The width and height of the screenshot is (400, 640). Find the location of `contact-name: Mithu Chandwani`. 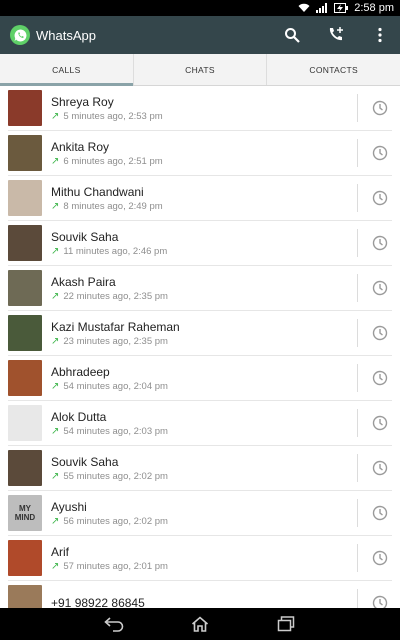

contact-name: Mithu Chandwani is located at coordinates (97, 191).